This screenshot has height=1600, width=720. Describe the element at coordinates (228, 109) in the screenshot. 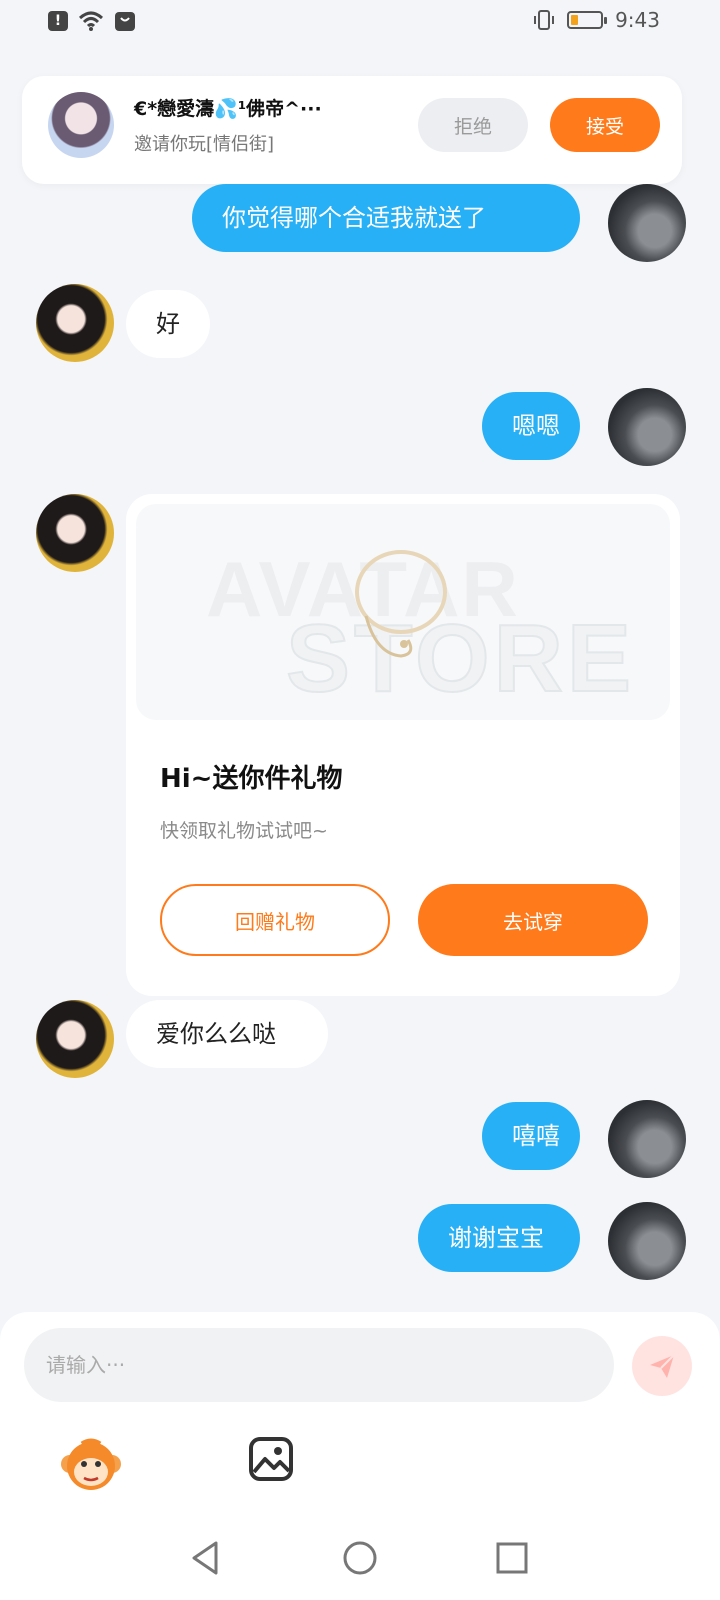

I see `inviter-name: €*戀愛濤💦¹佛帝^···` at that location.